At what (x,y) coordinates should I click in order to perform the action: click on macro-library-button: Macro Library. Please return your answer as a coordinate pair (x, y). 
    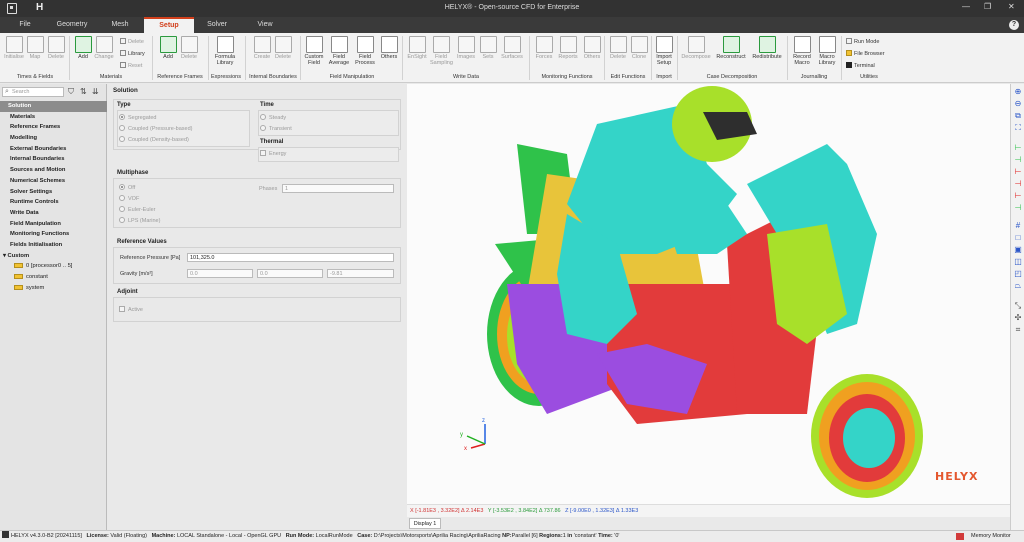
    Looking at the image, I should click on (827, 51).